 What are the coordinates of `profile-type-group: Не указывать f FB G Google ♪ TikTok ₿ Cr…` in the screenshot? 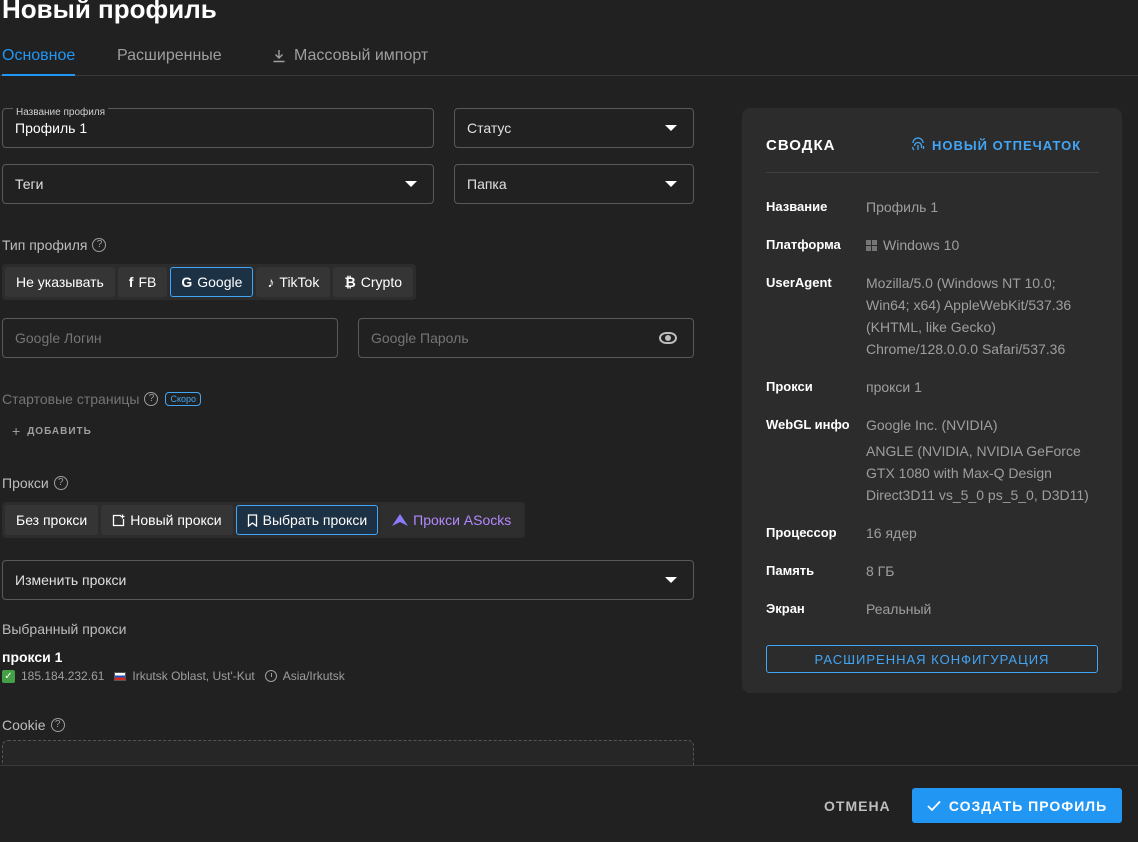 It's located at (209, 282).